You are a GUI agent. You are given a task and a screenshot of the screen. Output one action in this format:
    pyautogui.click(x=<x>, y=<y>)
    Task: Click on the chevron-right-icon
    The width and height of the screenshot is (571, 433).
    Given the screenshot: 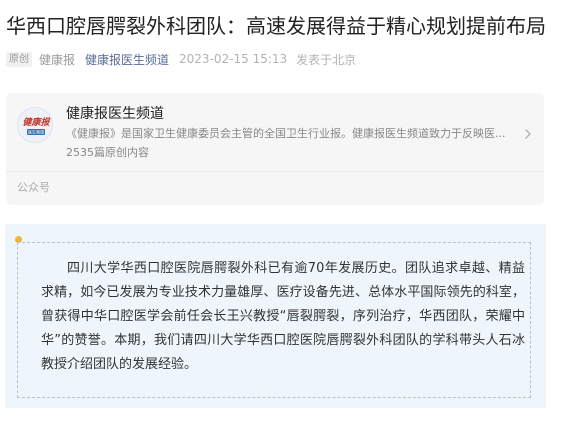 What is the action you would take?
    pyautogui.click(x=528, y=134)
    